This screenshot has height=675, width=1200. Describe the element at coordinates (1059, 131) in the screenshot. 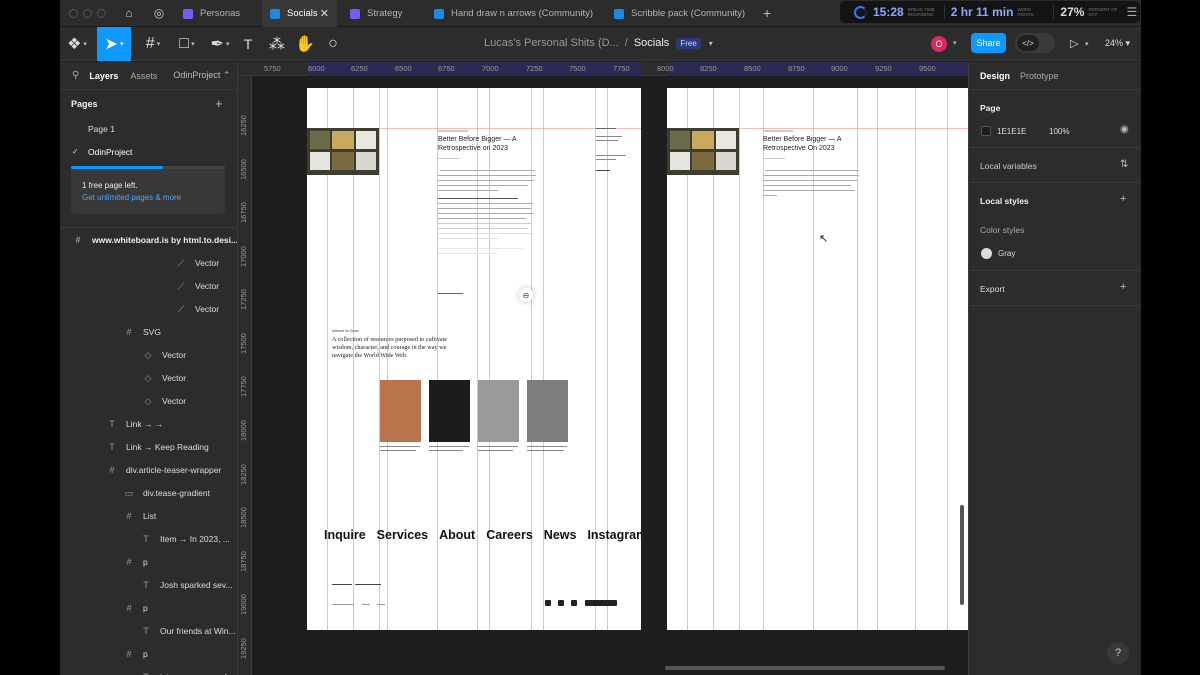

I see `page-color-opacity: 100%` at that location.